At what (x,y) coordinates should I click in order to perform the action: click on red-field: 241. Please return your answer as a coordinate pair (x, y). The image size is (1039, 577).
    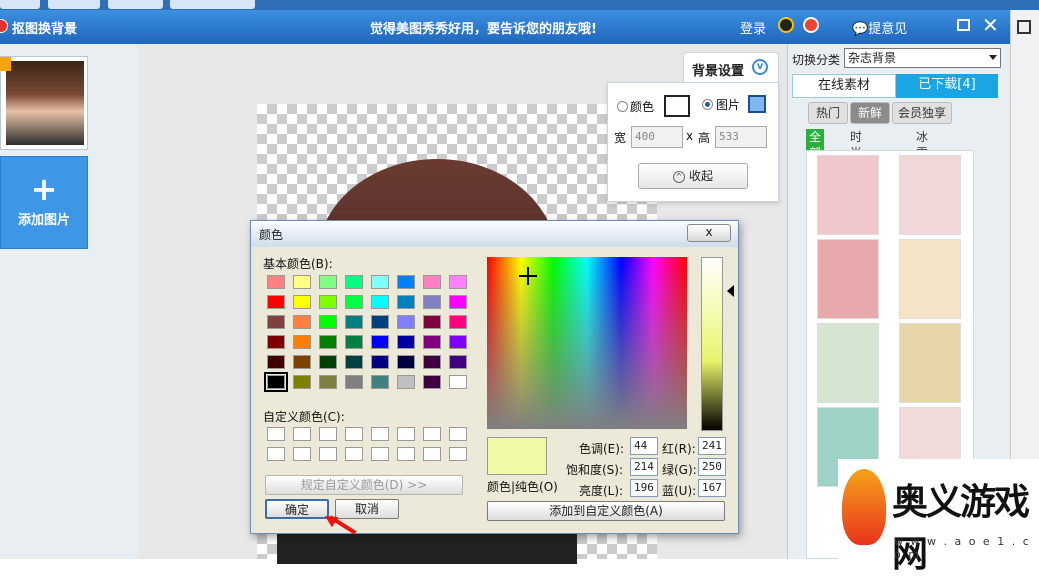
    Looking at the image, I should click on (712, 446).